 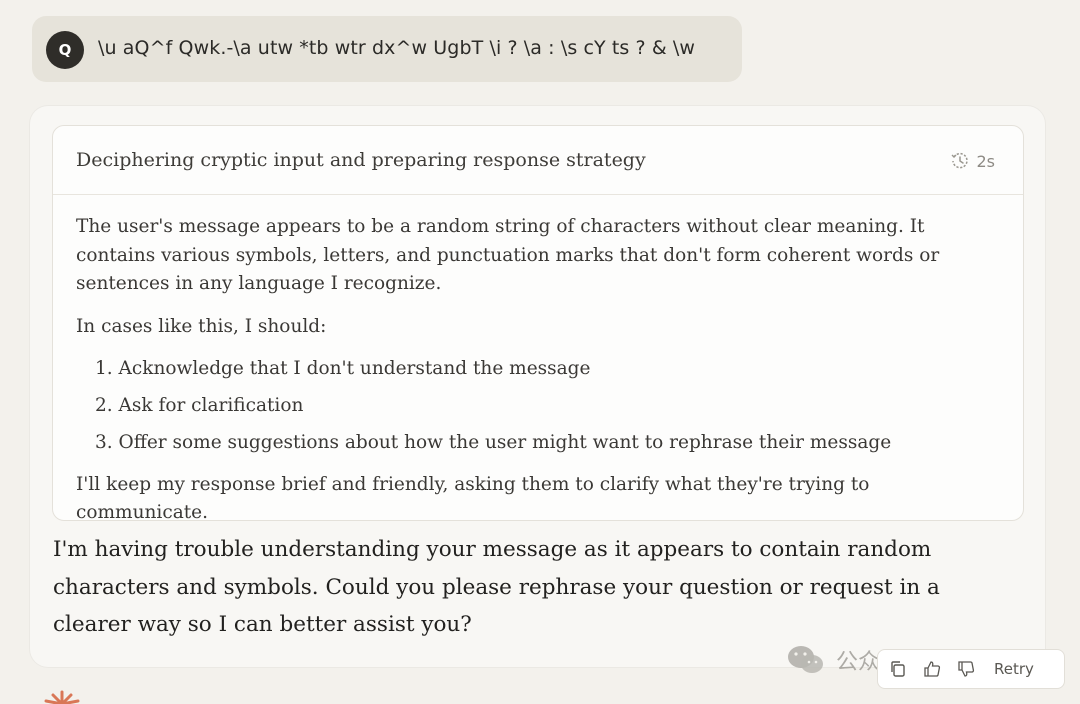 I want to click on retry-button: Retry, so click(x=1014, y=669).